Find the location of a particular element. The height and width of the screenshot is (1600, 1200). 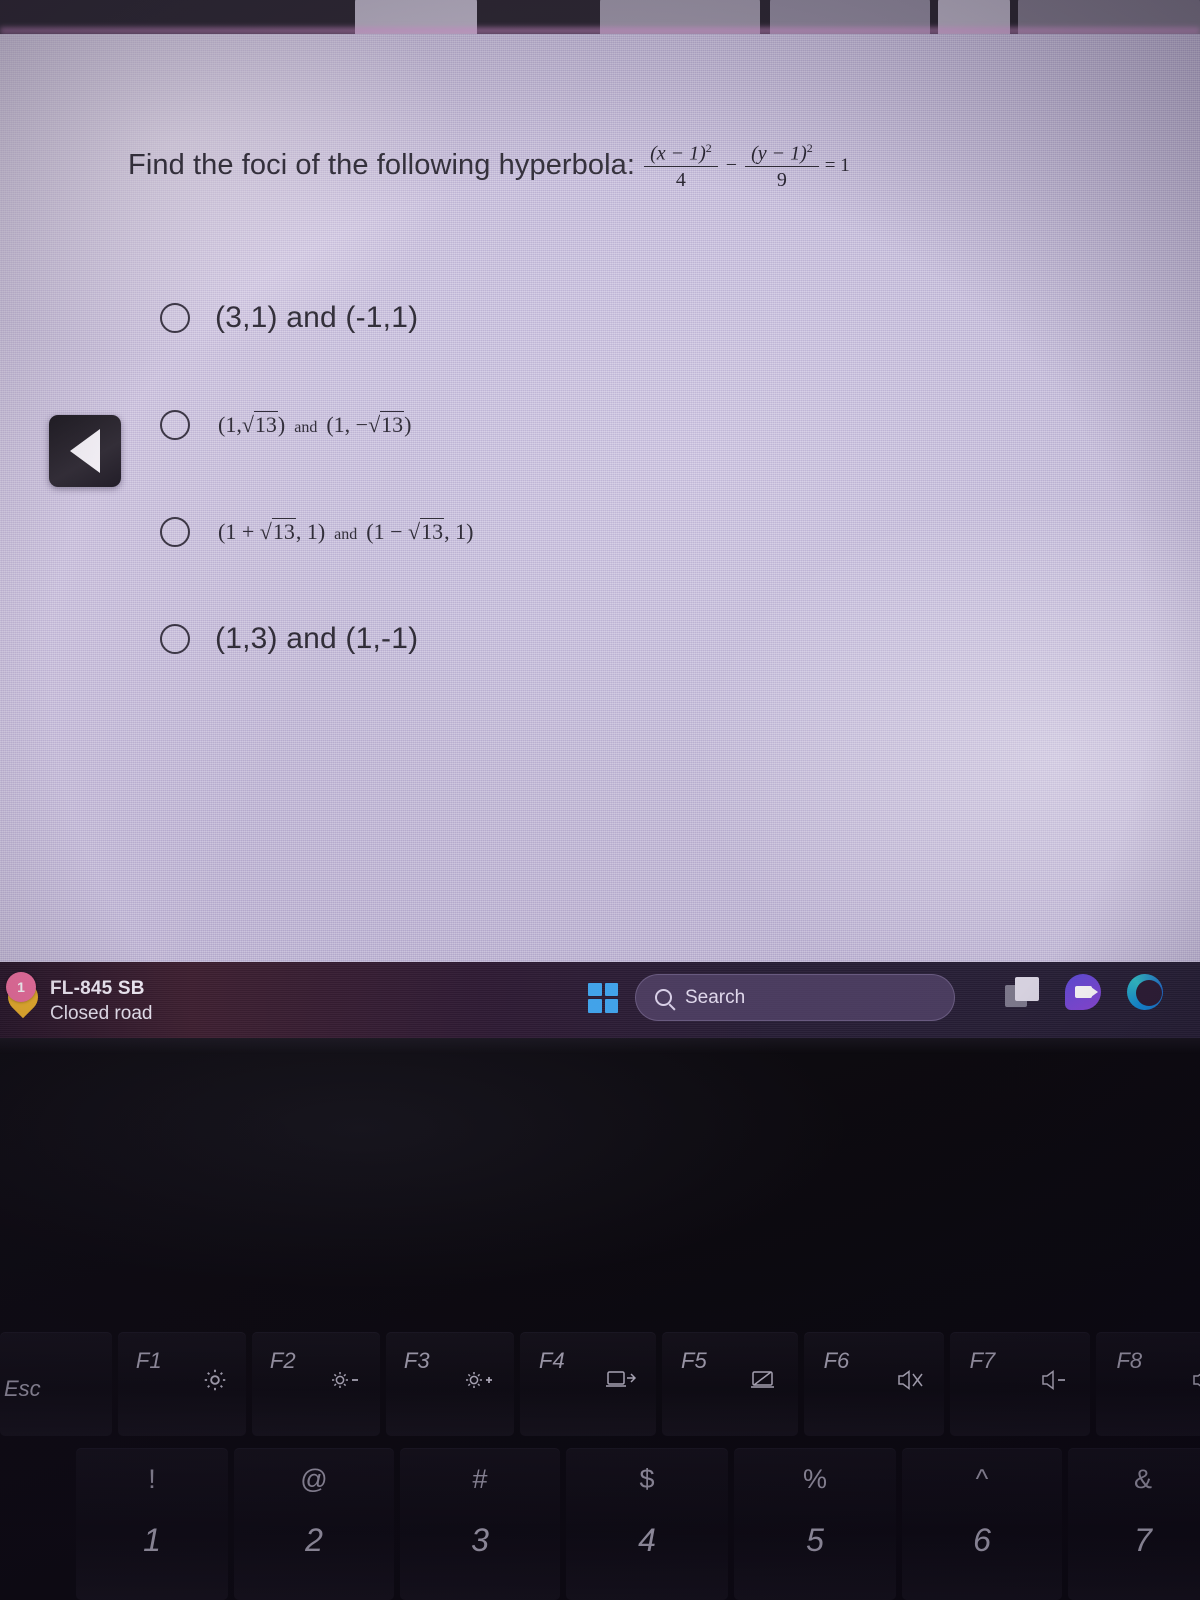

touchpad-toggle-icon is located at coordinates (764, 1379).